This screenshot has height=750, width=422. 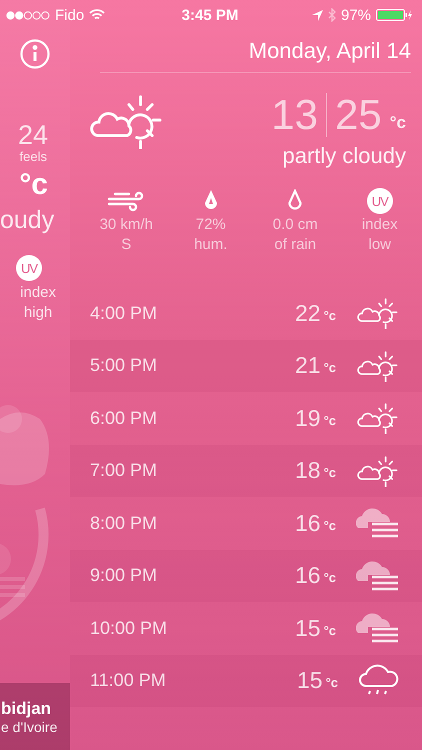 What do you see at coordinates (379, 245) in the screenshot?
I see `detail-text: low` at bounding box center [379, 245].